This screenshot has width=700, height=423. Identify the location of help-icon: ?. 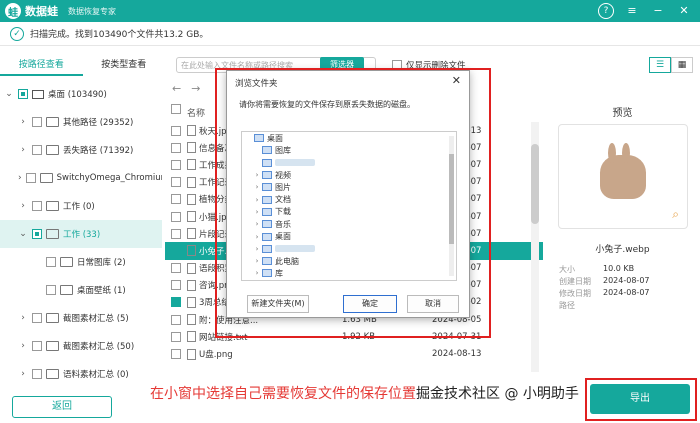
(606, 11).